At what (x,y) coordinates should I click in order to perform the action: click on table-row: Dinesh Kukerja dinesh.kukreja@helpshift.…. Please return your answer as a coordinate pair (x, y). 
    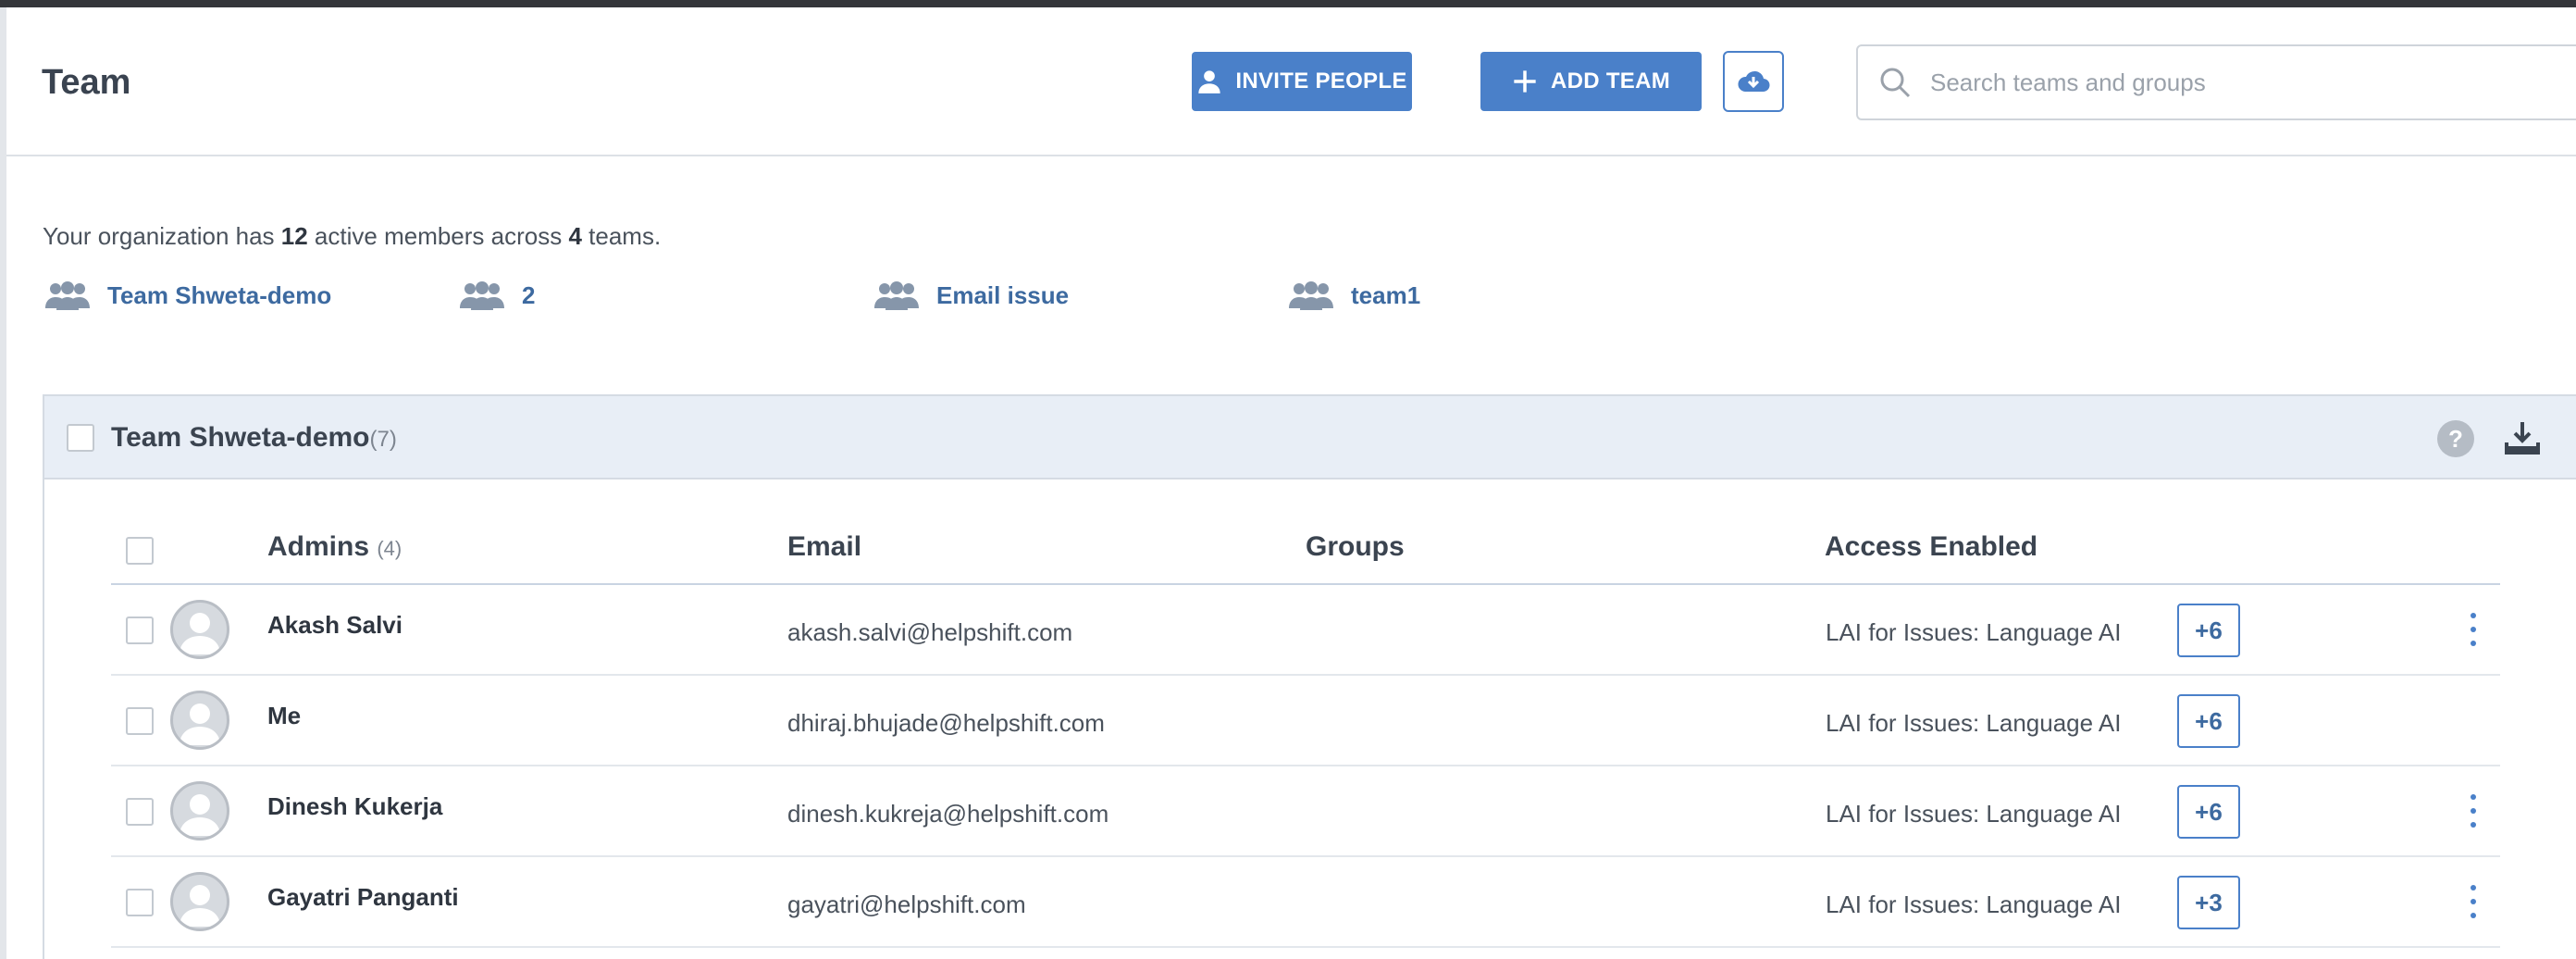
    Looking at the image, I should click on (1306, 811).